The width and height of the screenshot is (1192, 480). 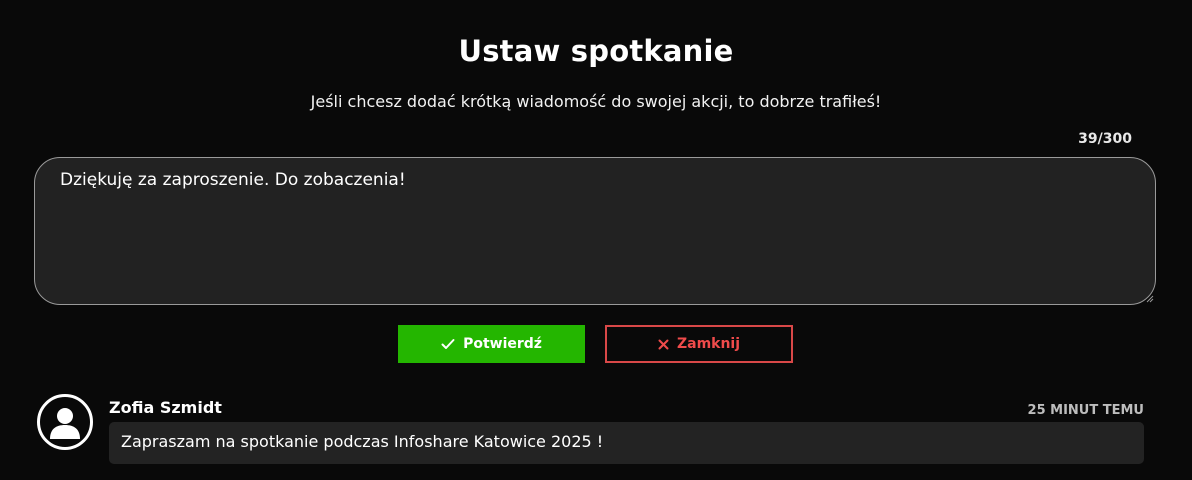 I want to click on character-counter: 39/300, so click(x=1105, y=139).